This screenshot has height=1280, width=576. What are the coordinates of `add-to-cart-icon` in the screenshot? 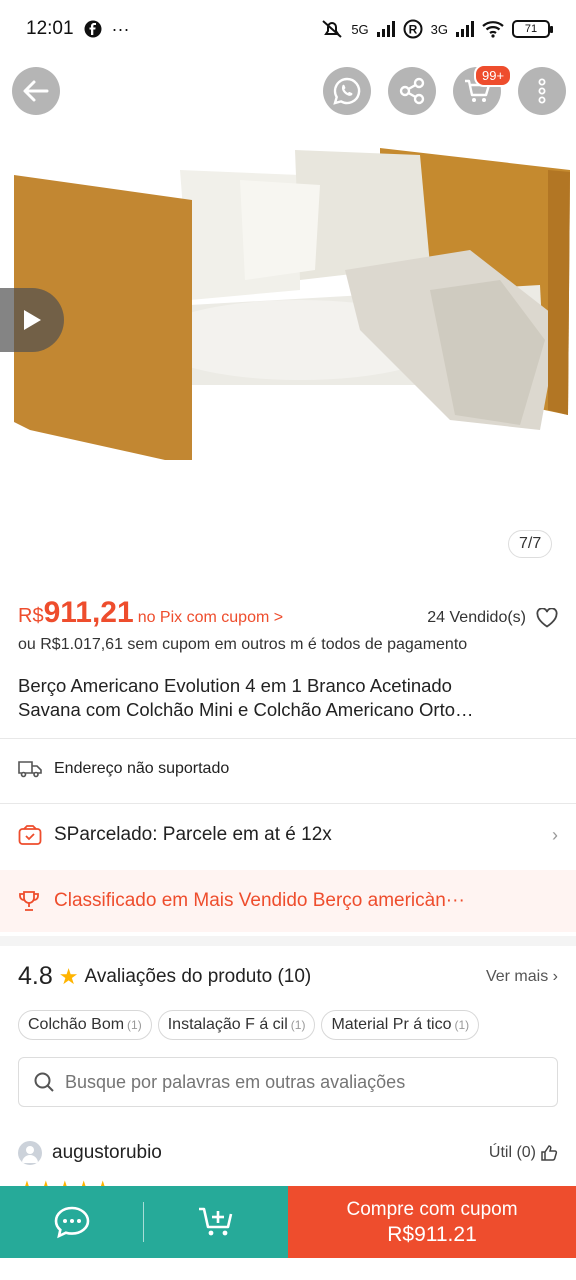 It's located at (215, 1221).